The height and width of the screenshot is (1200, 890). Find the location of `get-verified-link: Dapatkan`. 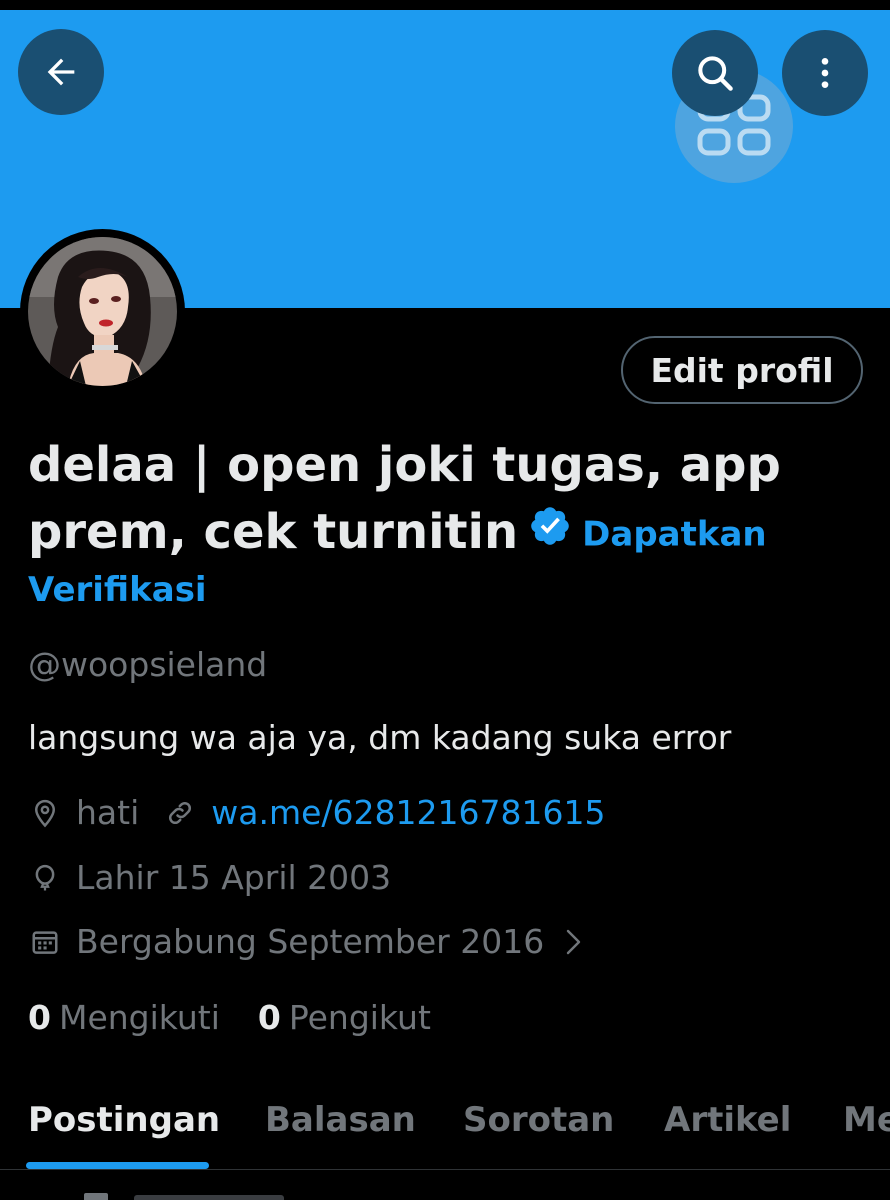

get-verified-link: Dapatkan is located at coordinates (674, 535).